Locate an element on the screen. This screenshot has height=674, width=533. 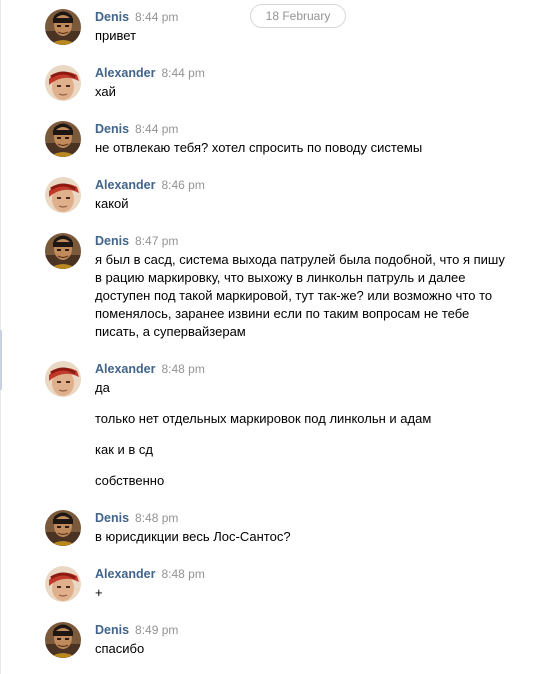
scroll-indicator is located at coordinates (1, 360).